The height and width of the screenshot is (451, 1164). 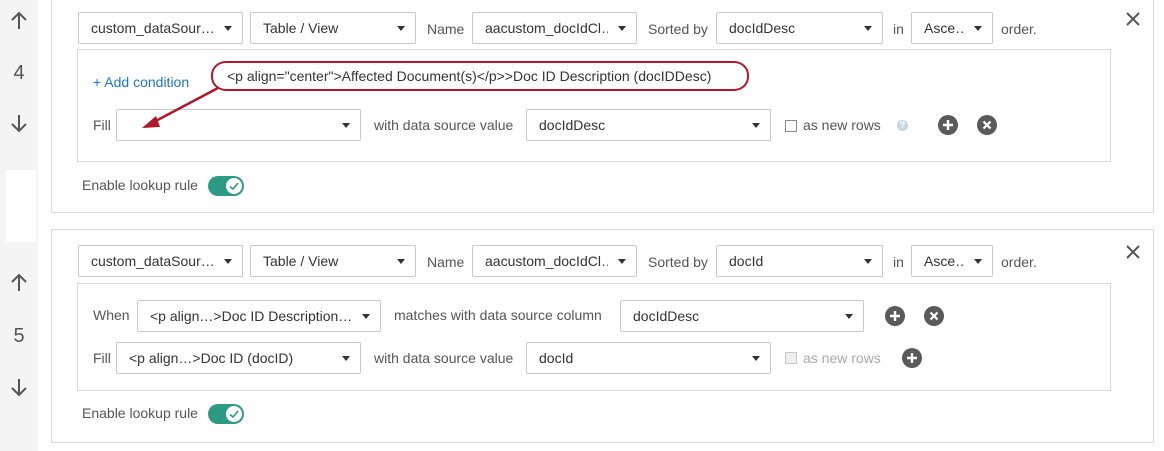 I want to click on rule-number: 4, so click(x=19, y=73).